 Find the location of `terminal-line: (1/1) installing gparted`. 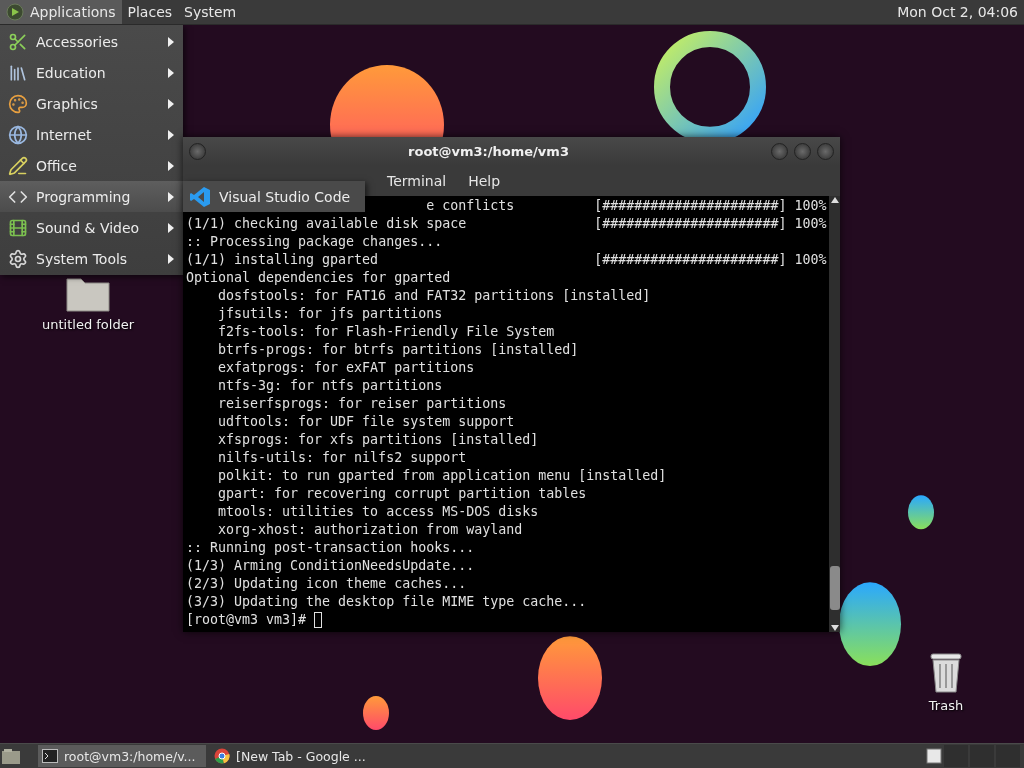

terminal-line: (1/1) installing gparted is located at coordinates (283, 260).